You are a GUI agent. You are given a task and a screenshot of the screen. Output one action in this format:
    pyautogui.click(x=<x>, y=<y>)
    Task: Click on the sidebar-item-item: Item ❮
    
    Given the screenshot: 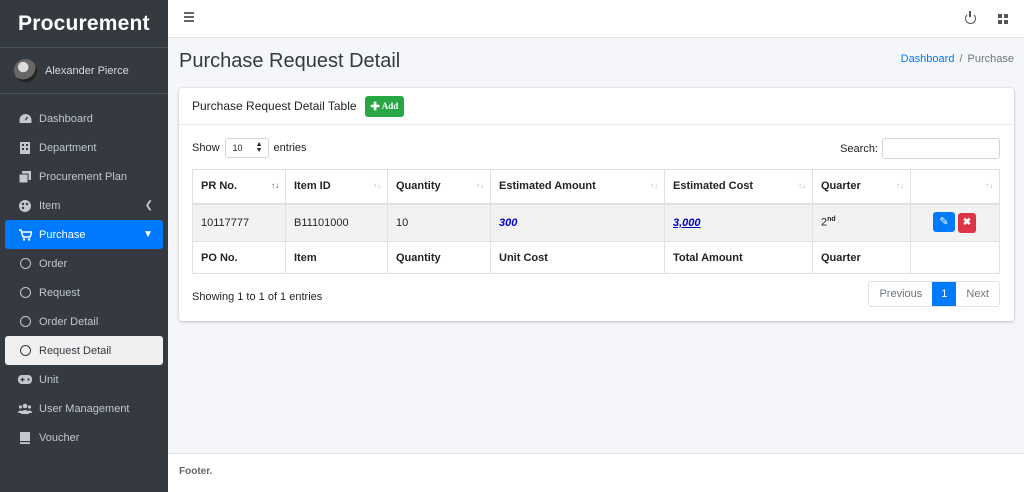 What is the action you would take?
    pyautogui.click(x=84, y=205)
    